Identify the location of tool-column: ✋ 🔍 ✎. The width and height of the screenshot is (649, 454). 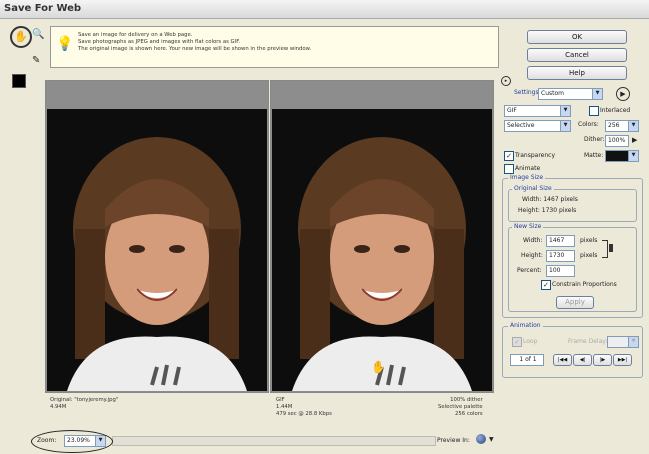
(26, 75).